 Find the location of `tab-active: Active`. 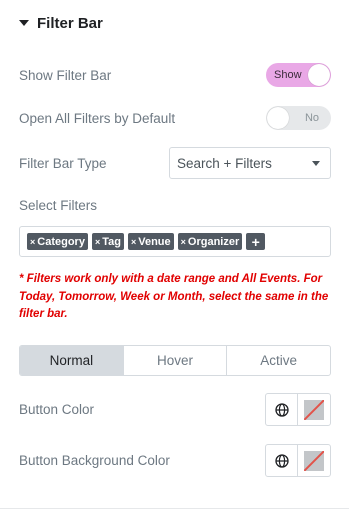

tab-active: Active is located at coordinates (278, 360).